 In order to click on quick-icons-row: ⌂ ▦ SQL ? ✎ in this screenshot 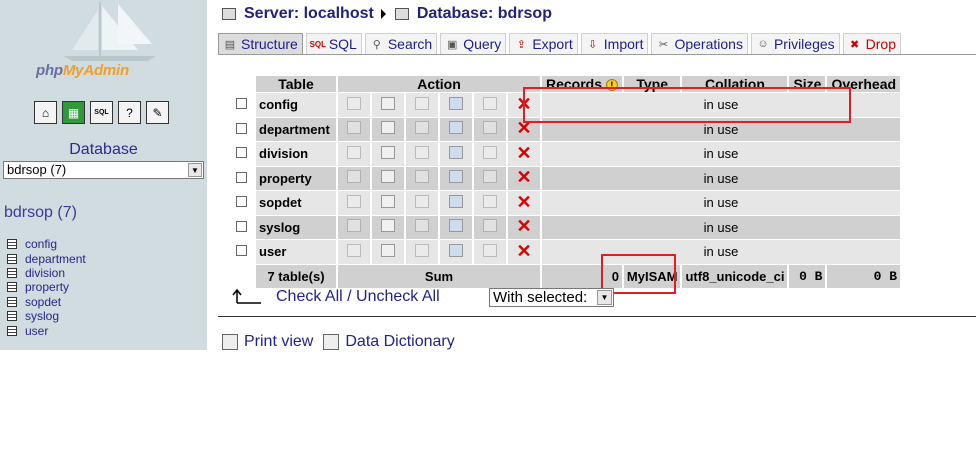, I will do `click(101, 112)`.